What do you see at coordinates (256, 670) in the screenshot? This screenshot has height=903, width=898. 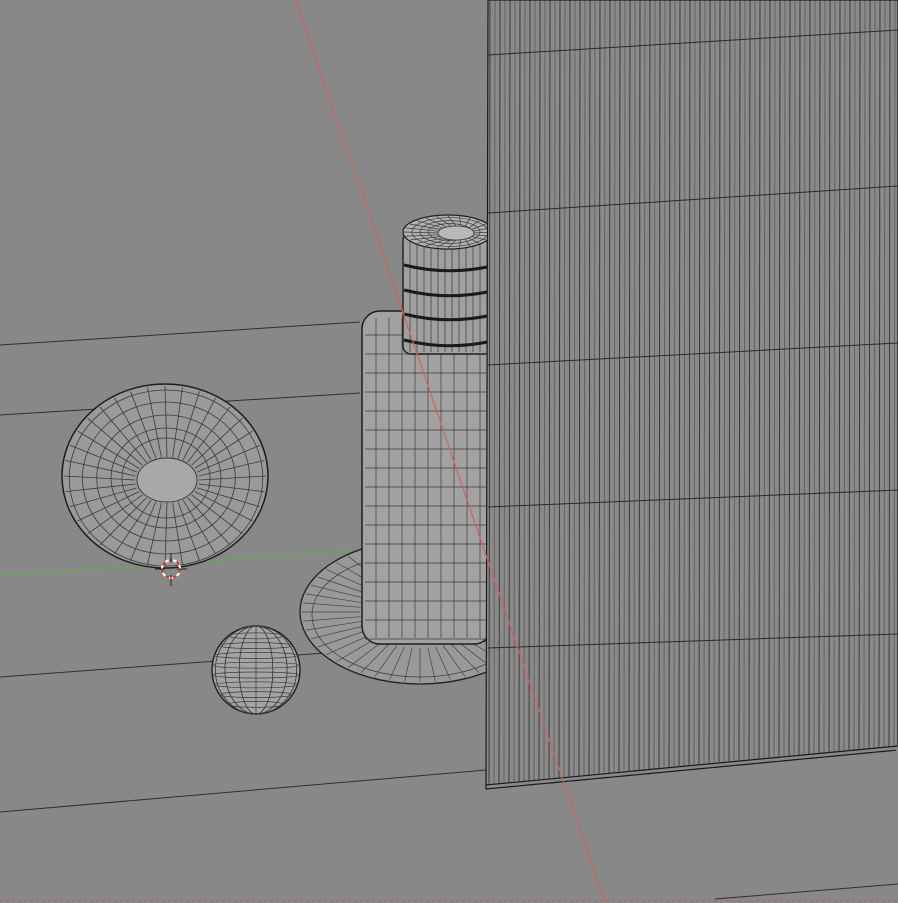 I see `sphere-object` at bounding box center [256, 670].